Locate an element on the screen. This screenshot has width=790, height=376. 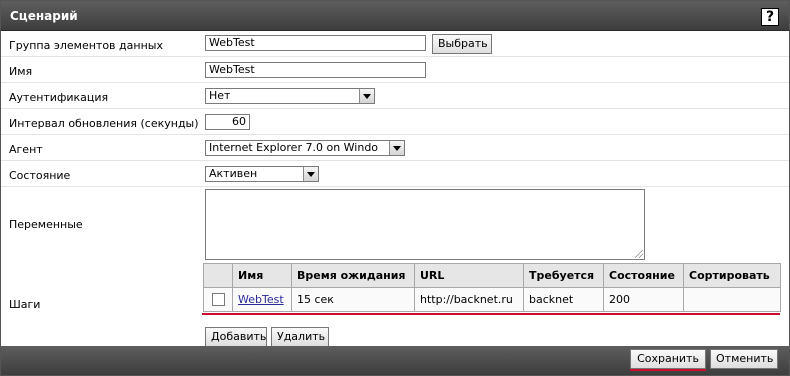
status-select: Активен is located at coordinates (262, 174).